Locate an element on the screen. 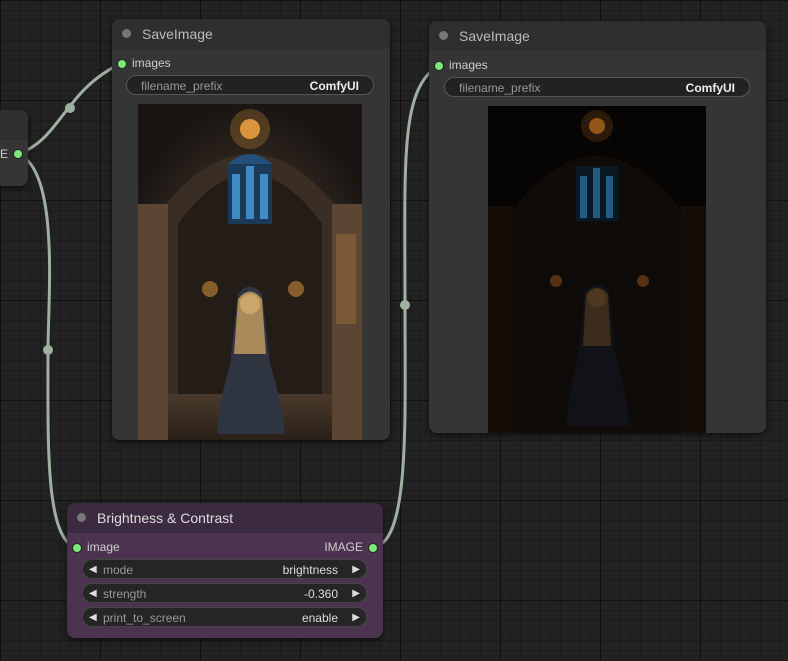  mode-combo-widget: ◀ mode brightness ▶ is located at coordinates (224, 569).